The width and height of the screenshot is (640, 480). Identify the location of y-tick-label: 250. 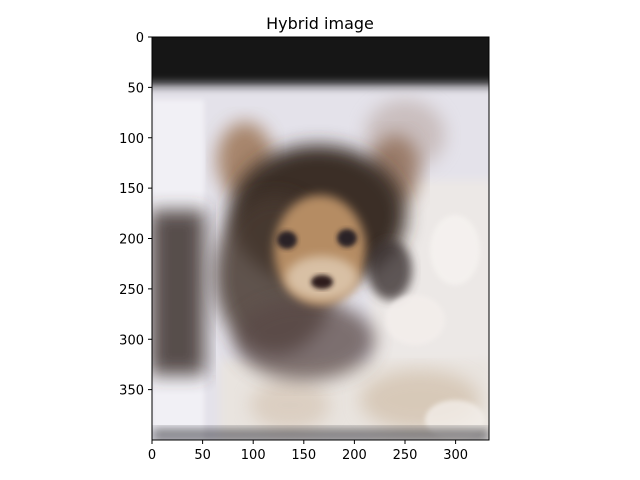
(131, 290).